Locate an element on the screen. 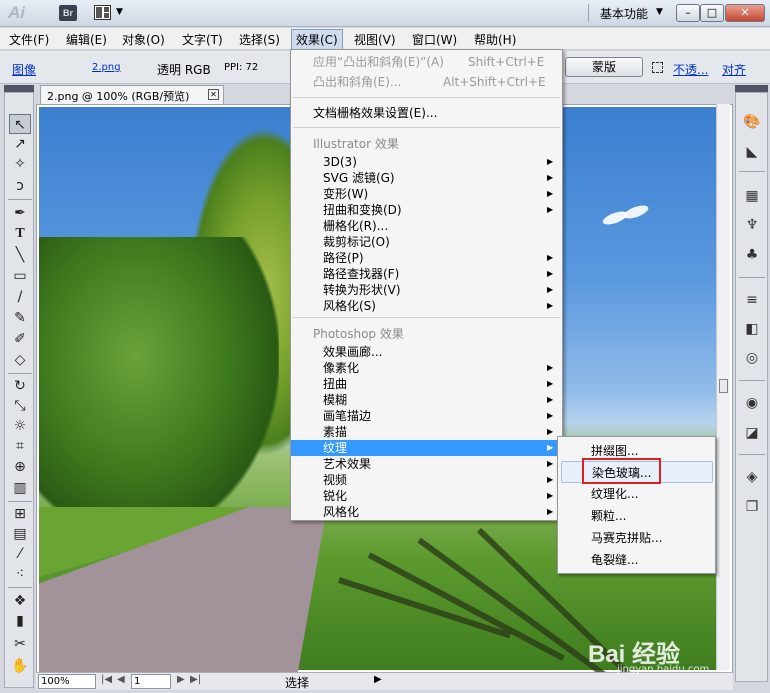 The height and width of the screenshot is (693, 770). layers-icon: ◈ is located at coordinates (752, 477).